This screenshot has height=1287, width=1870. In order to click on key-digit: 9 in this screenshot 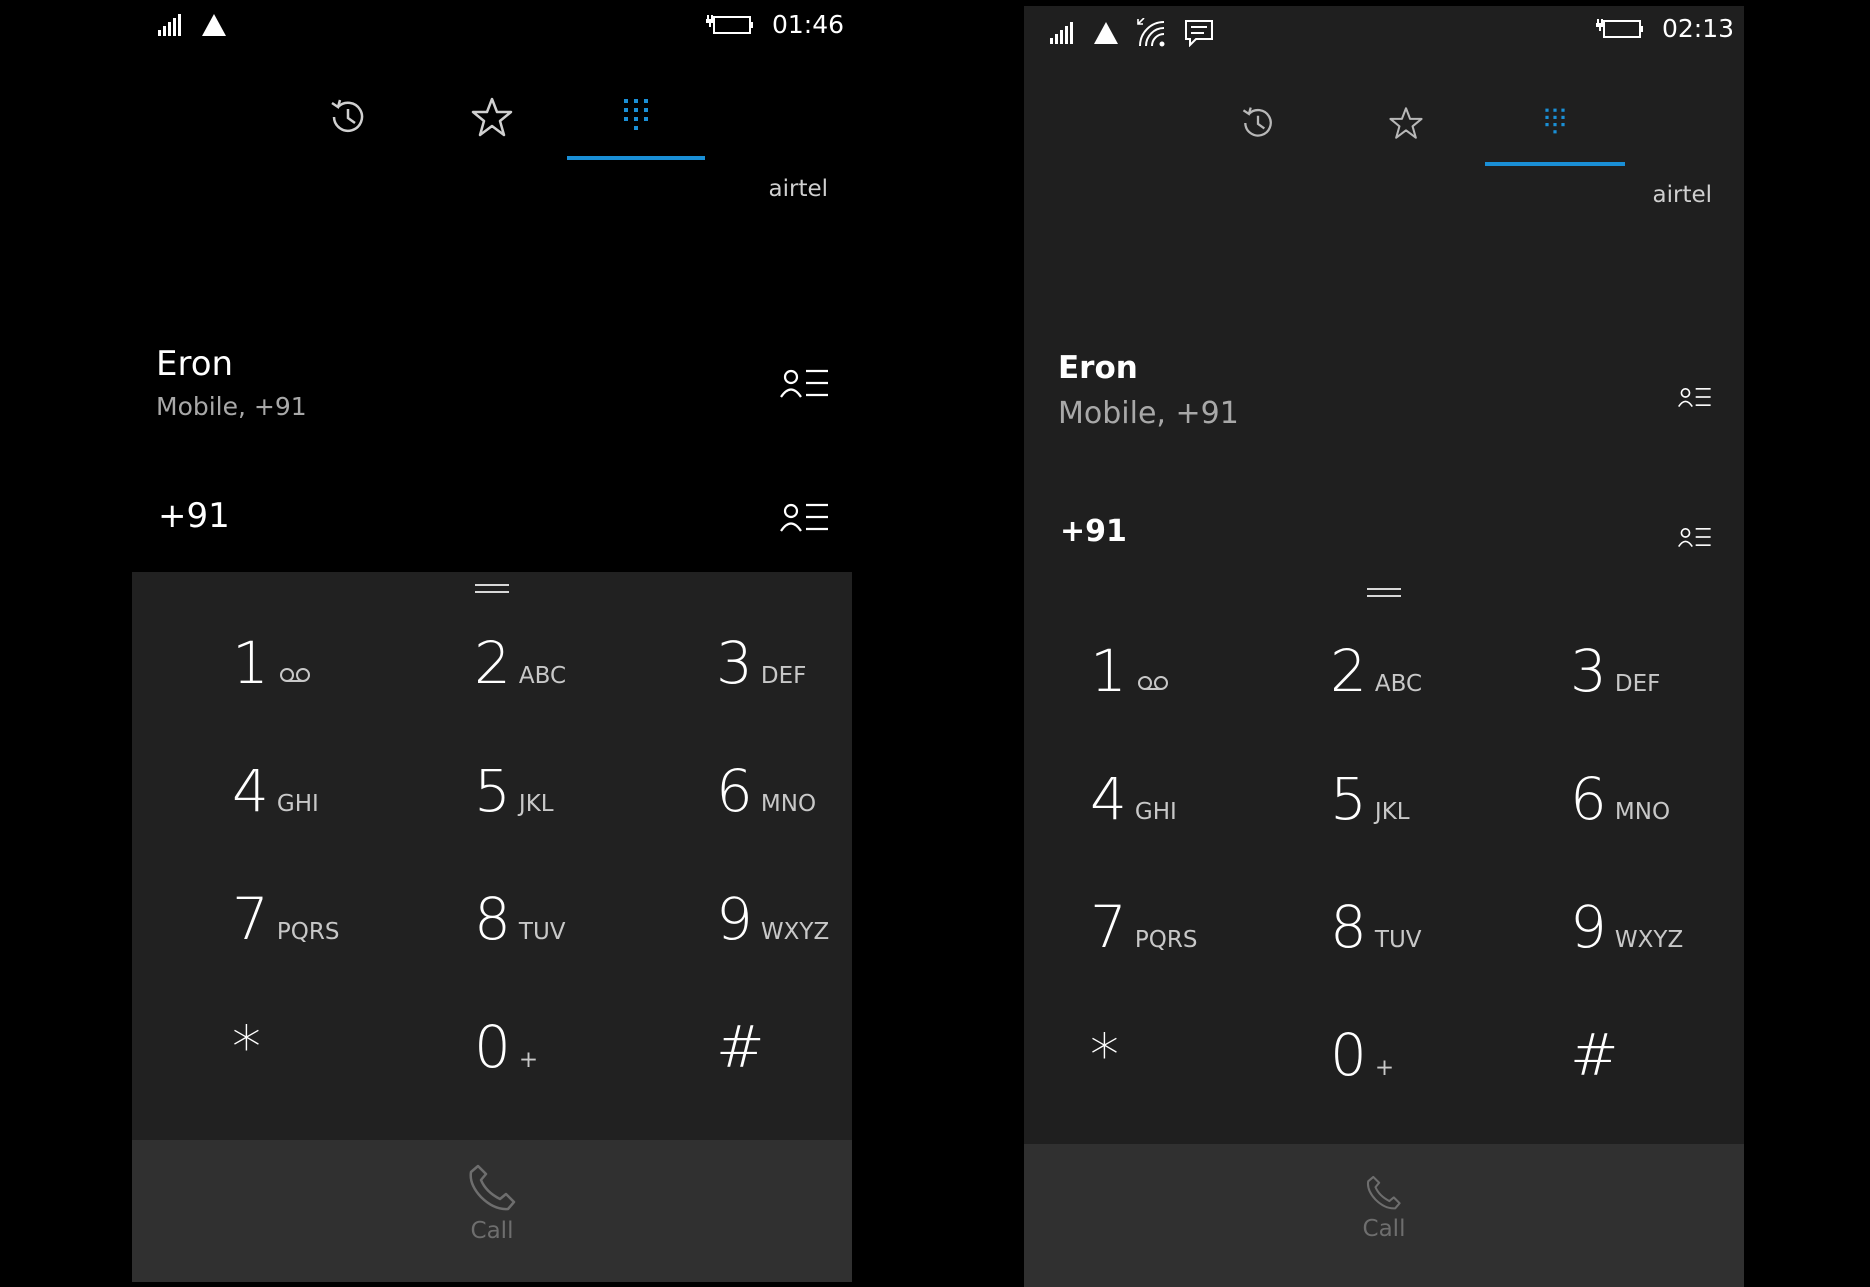, I will do `click(1588, 927)`.